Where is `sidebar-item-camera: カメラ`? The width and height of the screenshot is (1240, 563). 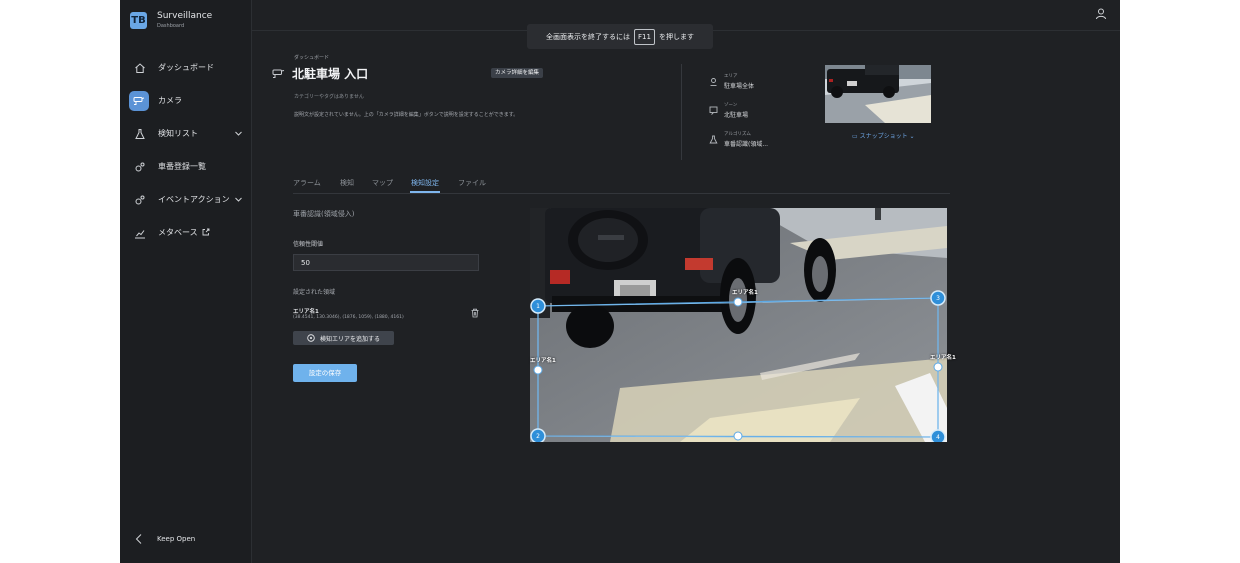 sidebar-item-camera: カメラ is located at coordinates (185, 101).